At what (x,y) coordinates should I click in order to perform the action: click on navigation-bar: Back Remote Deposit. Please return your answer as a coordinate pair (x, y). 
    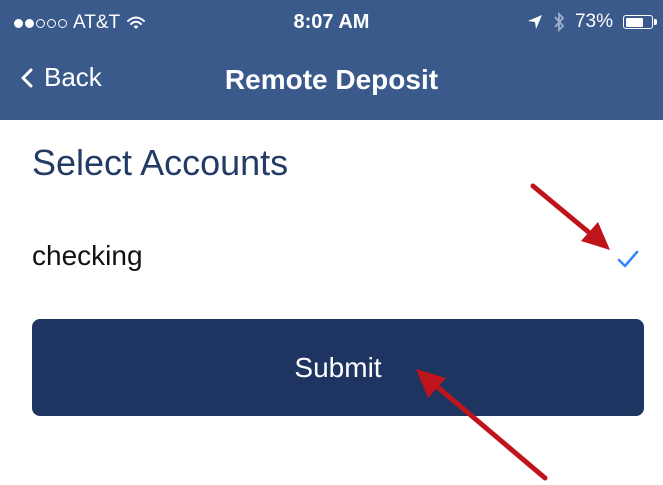
    Looking at the image, I should click on (331, 80).